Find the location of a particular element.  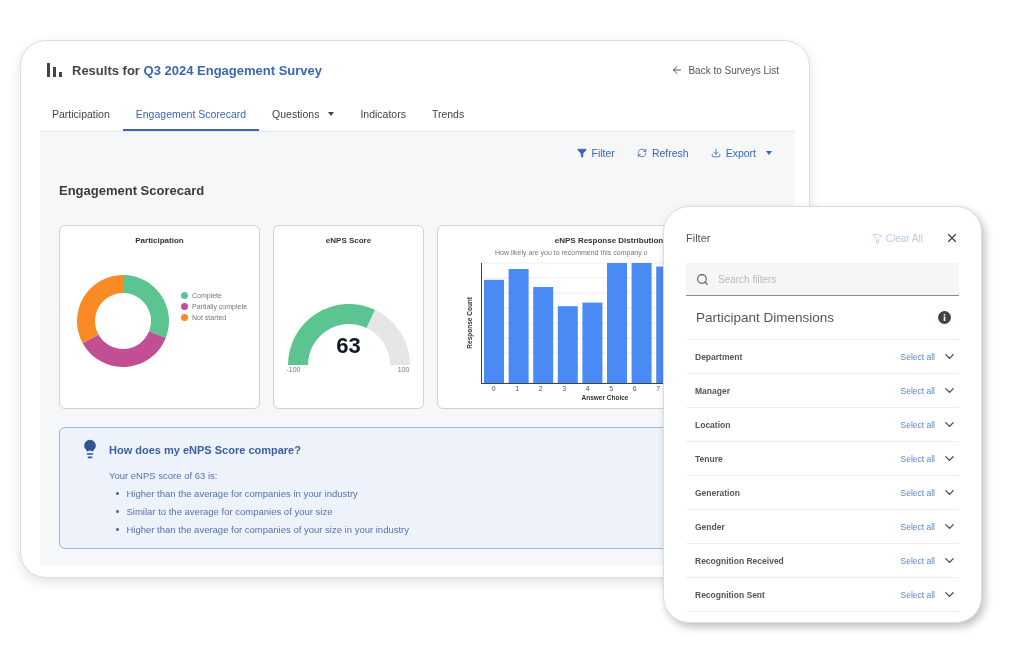

insight-point: Similar to the average for companies of your size is located at coordinates (229, 511).